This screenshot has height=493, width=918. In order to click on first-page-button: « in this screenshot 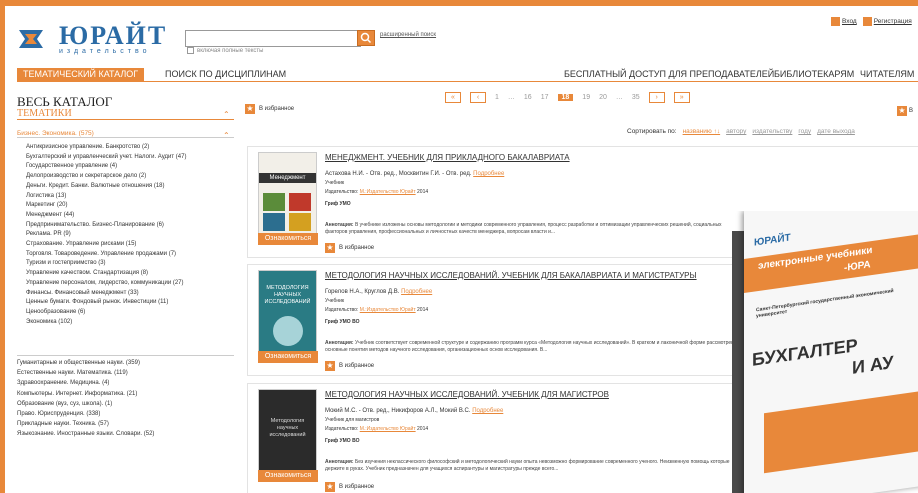, I will do `click(453, 97)`.